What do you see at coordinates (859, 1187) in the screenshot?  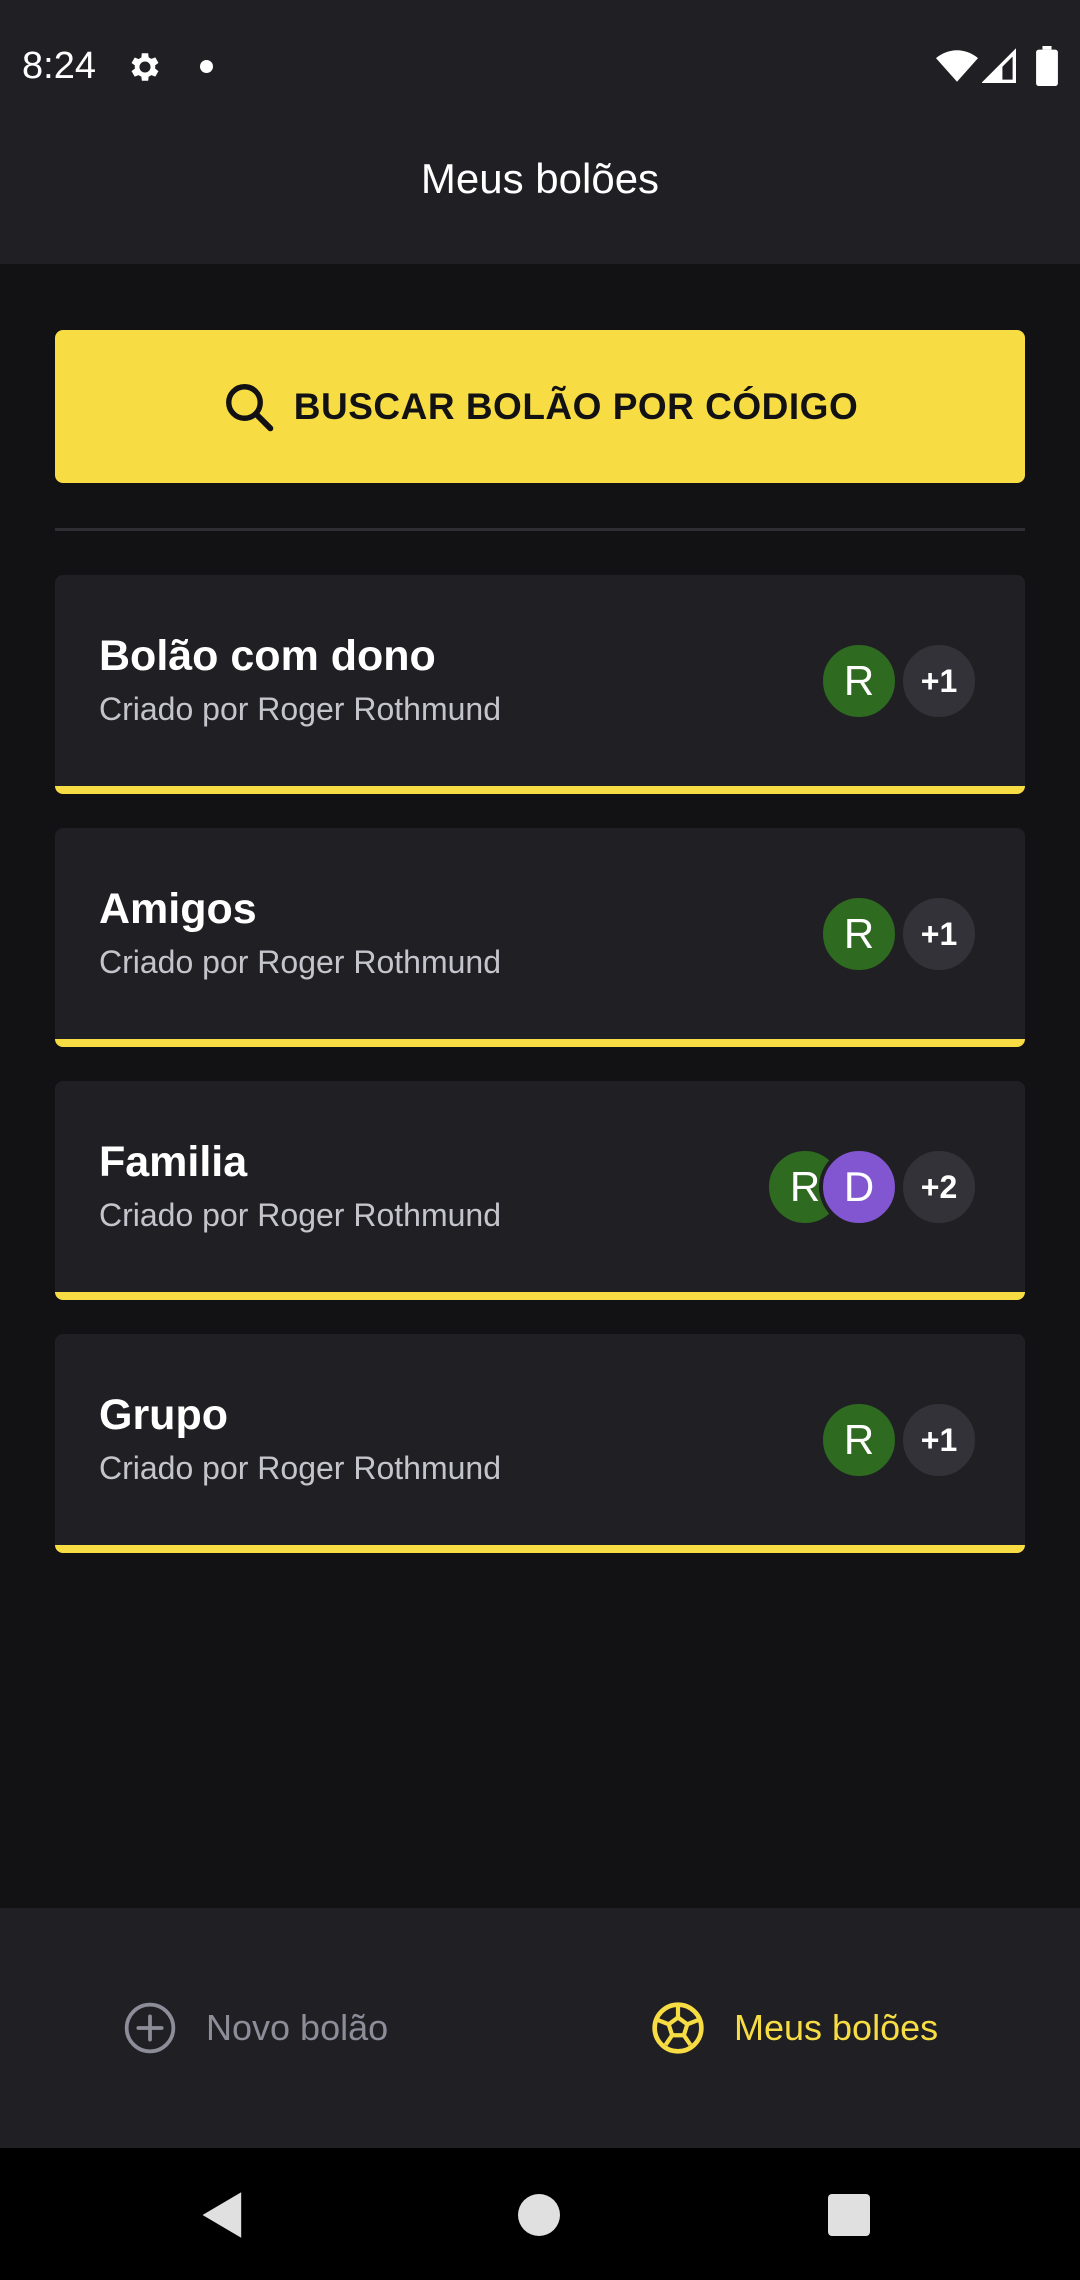 I see `avatar: D` at bounding box center [859, 1187].